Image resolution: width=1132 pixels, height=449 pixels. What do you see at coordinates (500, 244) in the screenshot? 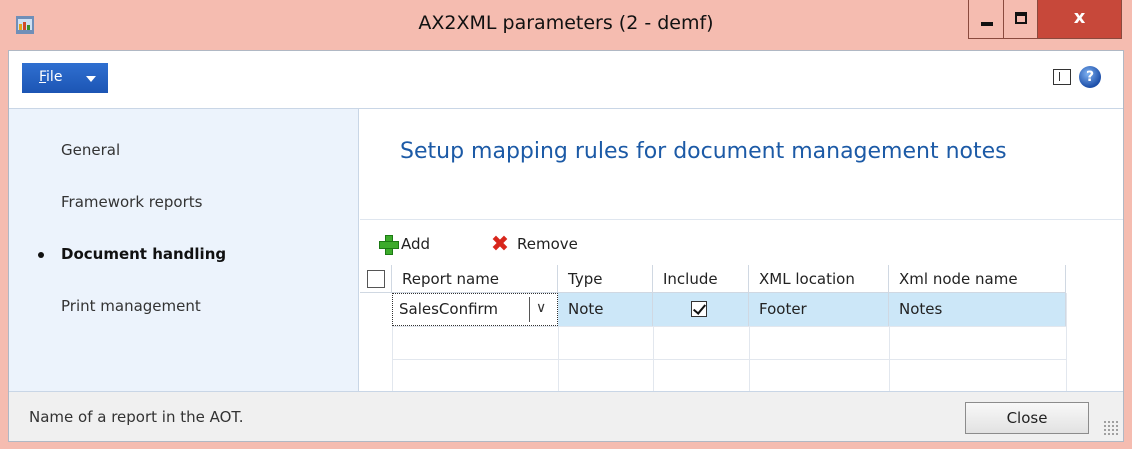
I see `remove-x-icon: ✖` at bounding box center [500, 244].